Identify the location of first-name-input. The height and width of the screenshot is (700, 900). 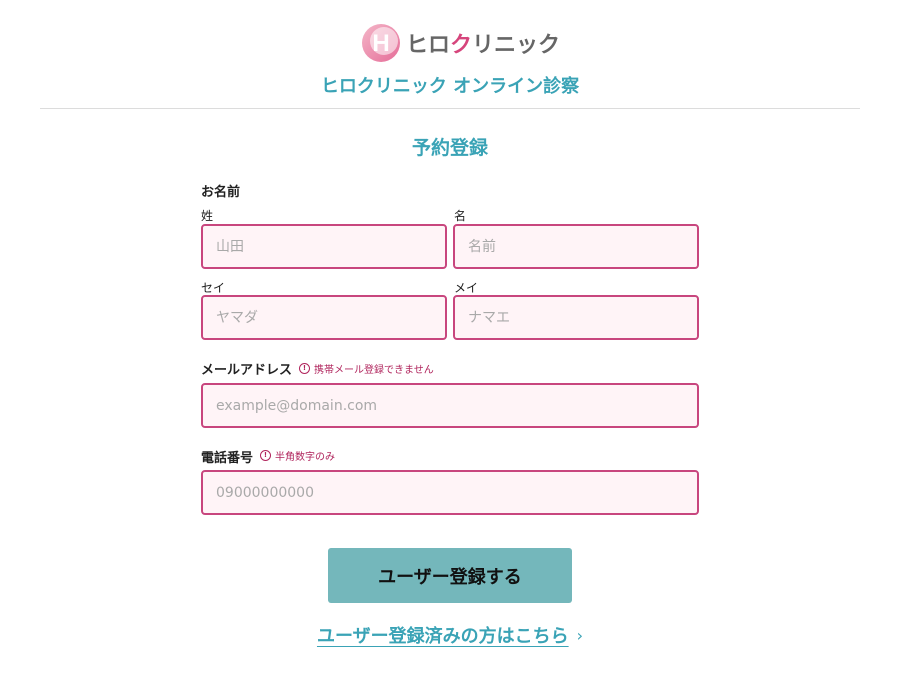
(576, 246).